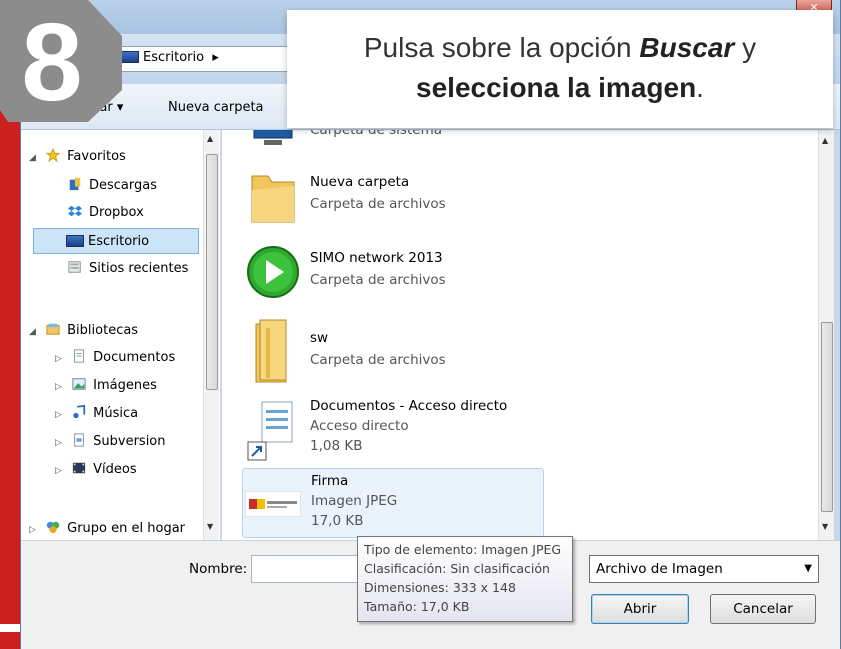 This screenshot has width=841, height=649. I want to click on nav-item-subversion: ▷ Subversion, so click(110, 442).